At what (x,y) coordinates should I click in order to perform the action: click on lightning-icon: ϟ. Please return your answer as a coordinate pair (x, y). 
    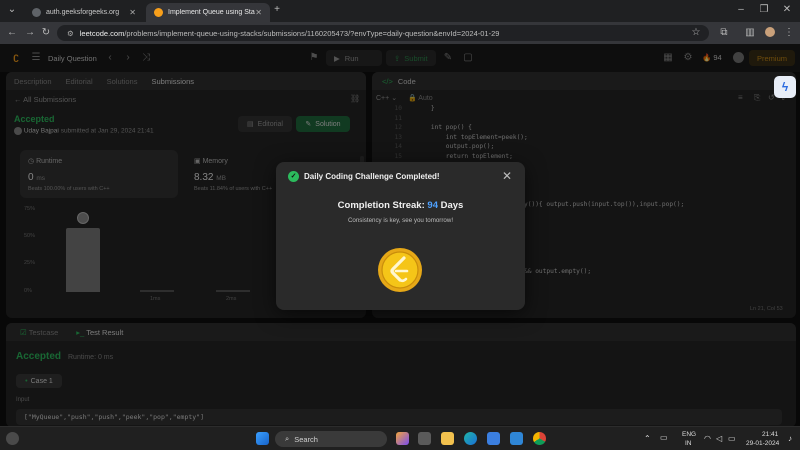
    Looking at the image, I should click on (785, 87).